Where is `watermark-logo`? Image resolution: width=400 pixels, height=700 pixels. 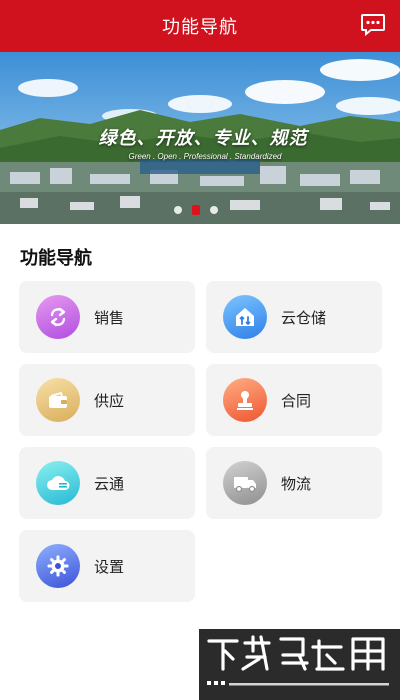
watermark-logo is located at coordinates (299, 664).